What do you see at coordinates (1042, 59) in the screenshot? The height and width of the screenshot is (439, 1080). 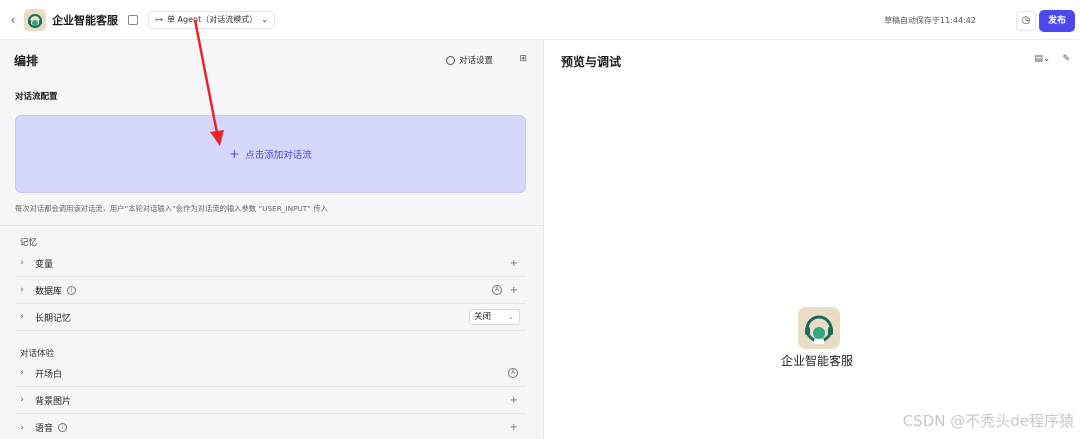 I see `layout-select-icon: ▤⌄` at bounding box center [1042, 59].